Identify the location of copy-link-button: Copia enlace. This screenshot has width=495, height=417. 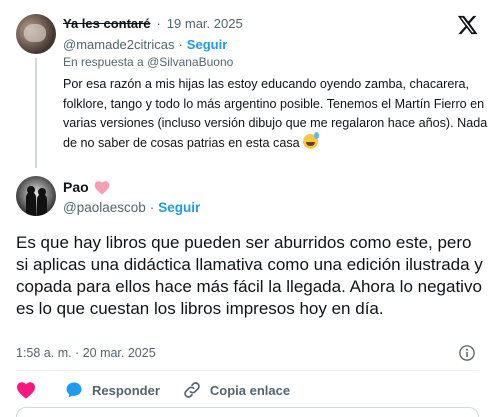
(236, 390).